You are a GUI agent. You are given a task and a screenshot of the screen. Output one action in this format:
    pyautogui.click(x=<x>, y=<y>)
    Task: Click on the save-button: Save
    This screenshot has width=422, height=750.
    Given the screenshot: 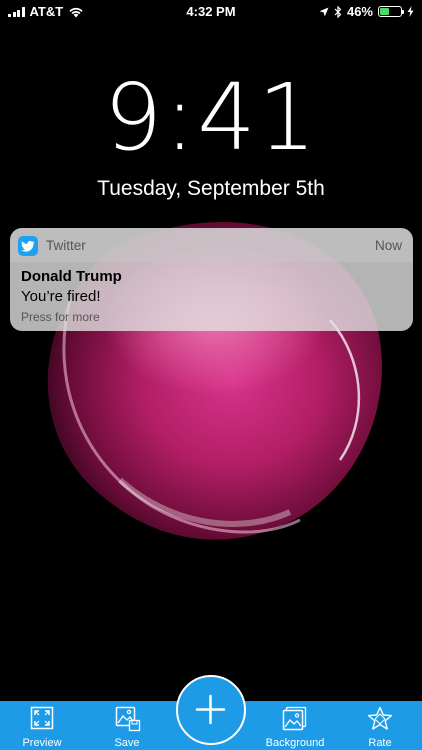 What is the action you would take?
    pyautogui.click(x=127, y=725)
    